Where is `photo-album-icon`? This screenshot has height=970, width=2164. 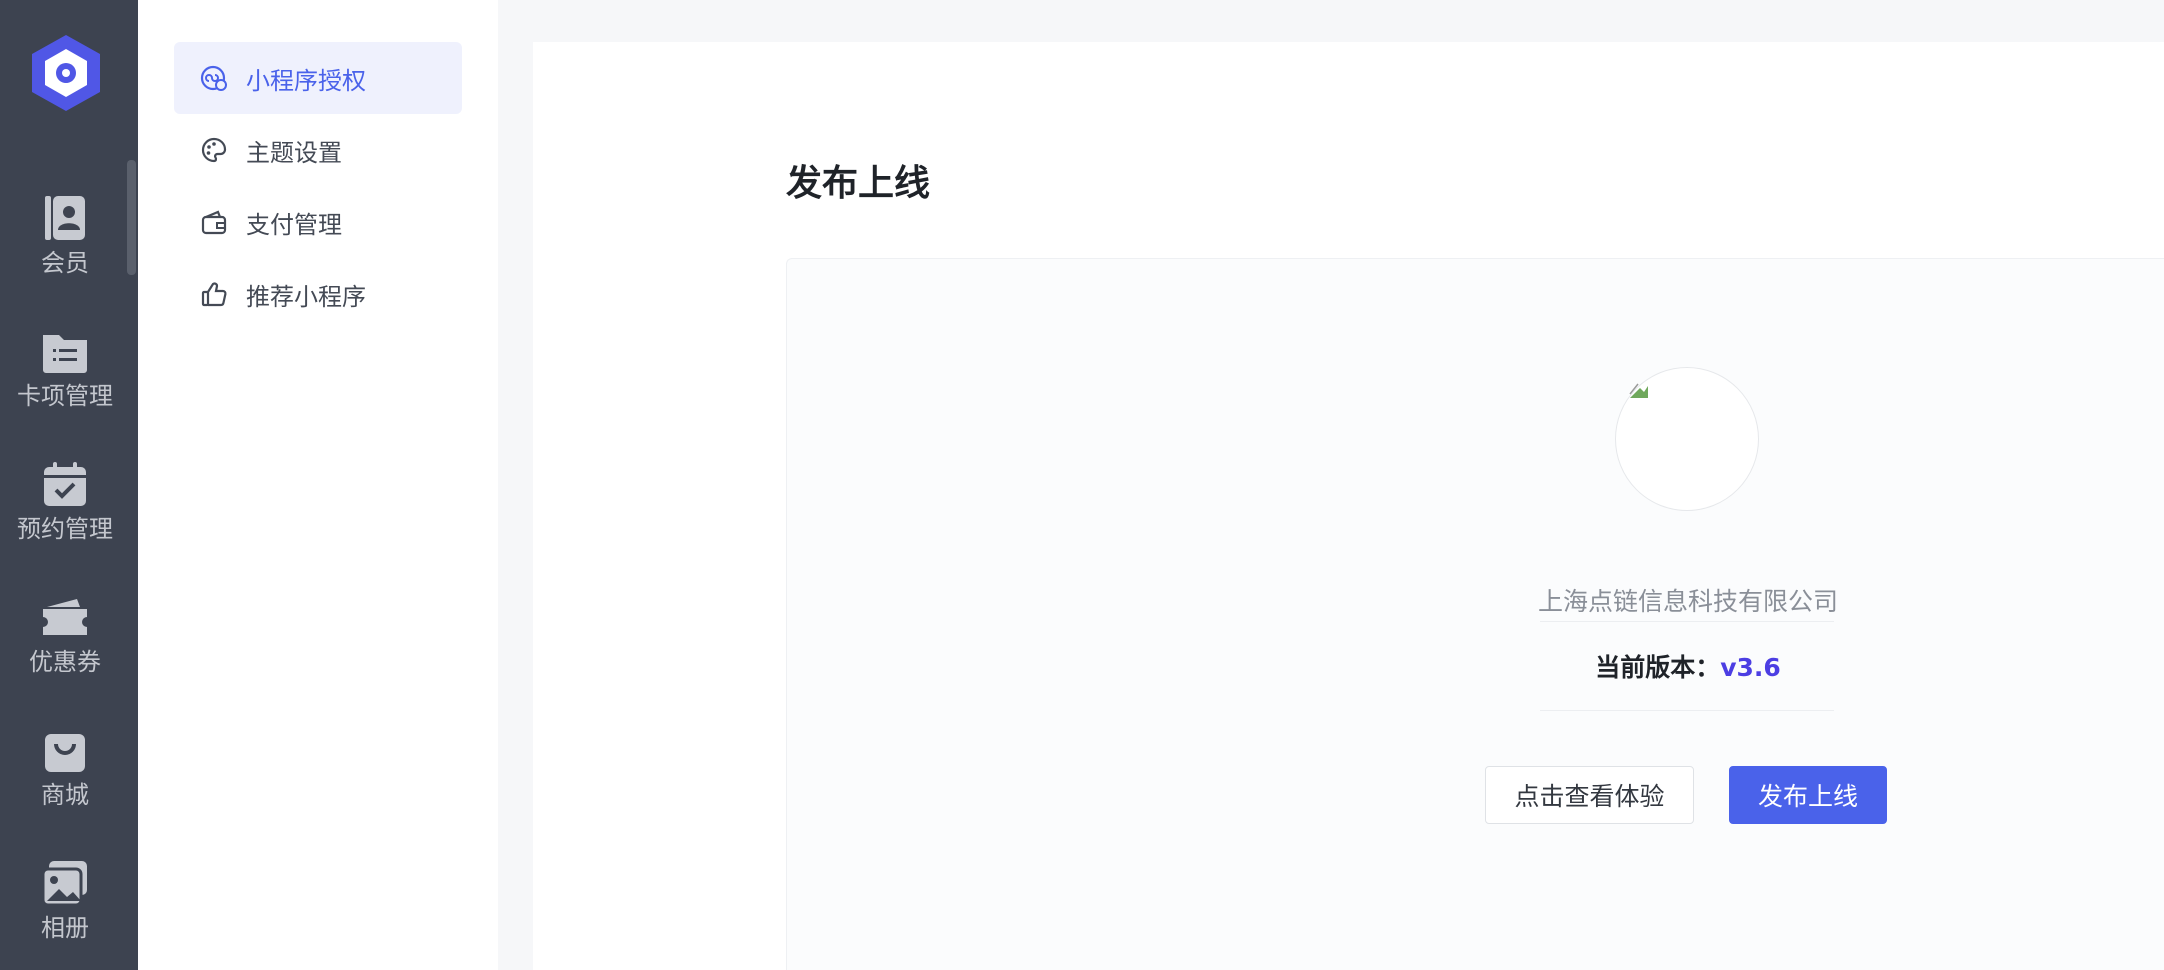 photo-album-icon is located at coordinates (64, 884).